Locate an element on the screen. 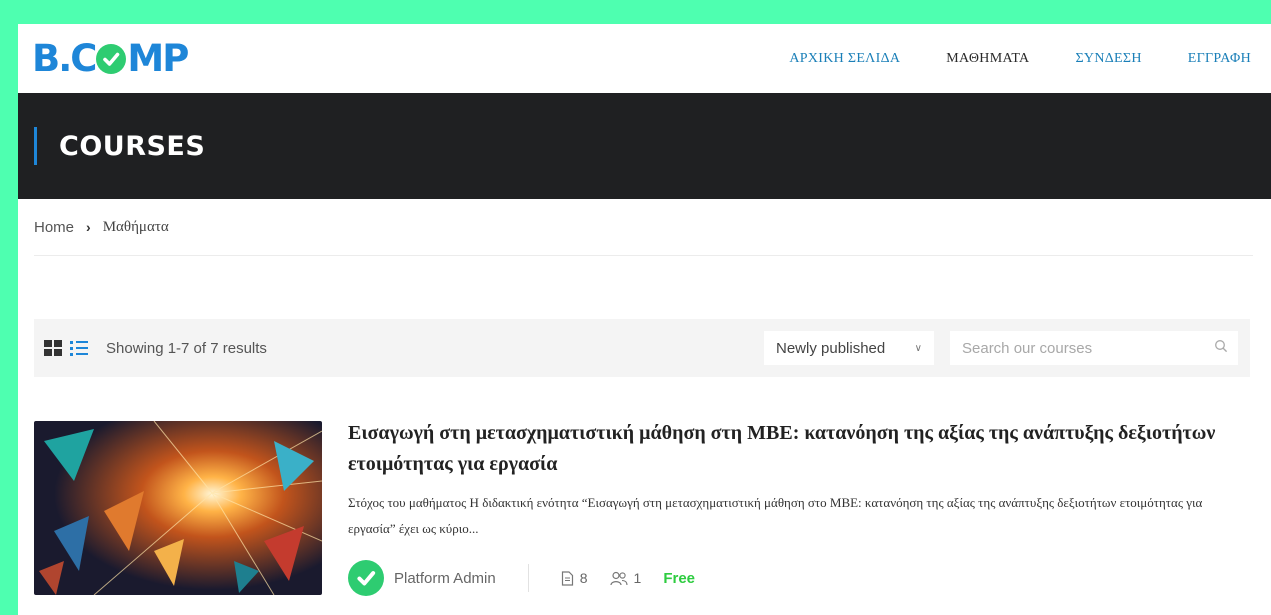 The image size is (1271, 615). meta-divider is located at coordinates (528, 578).